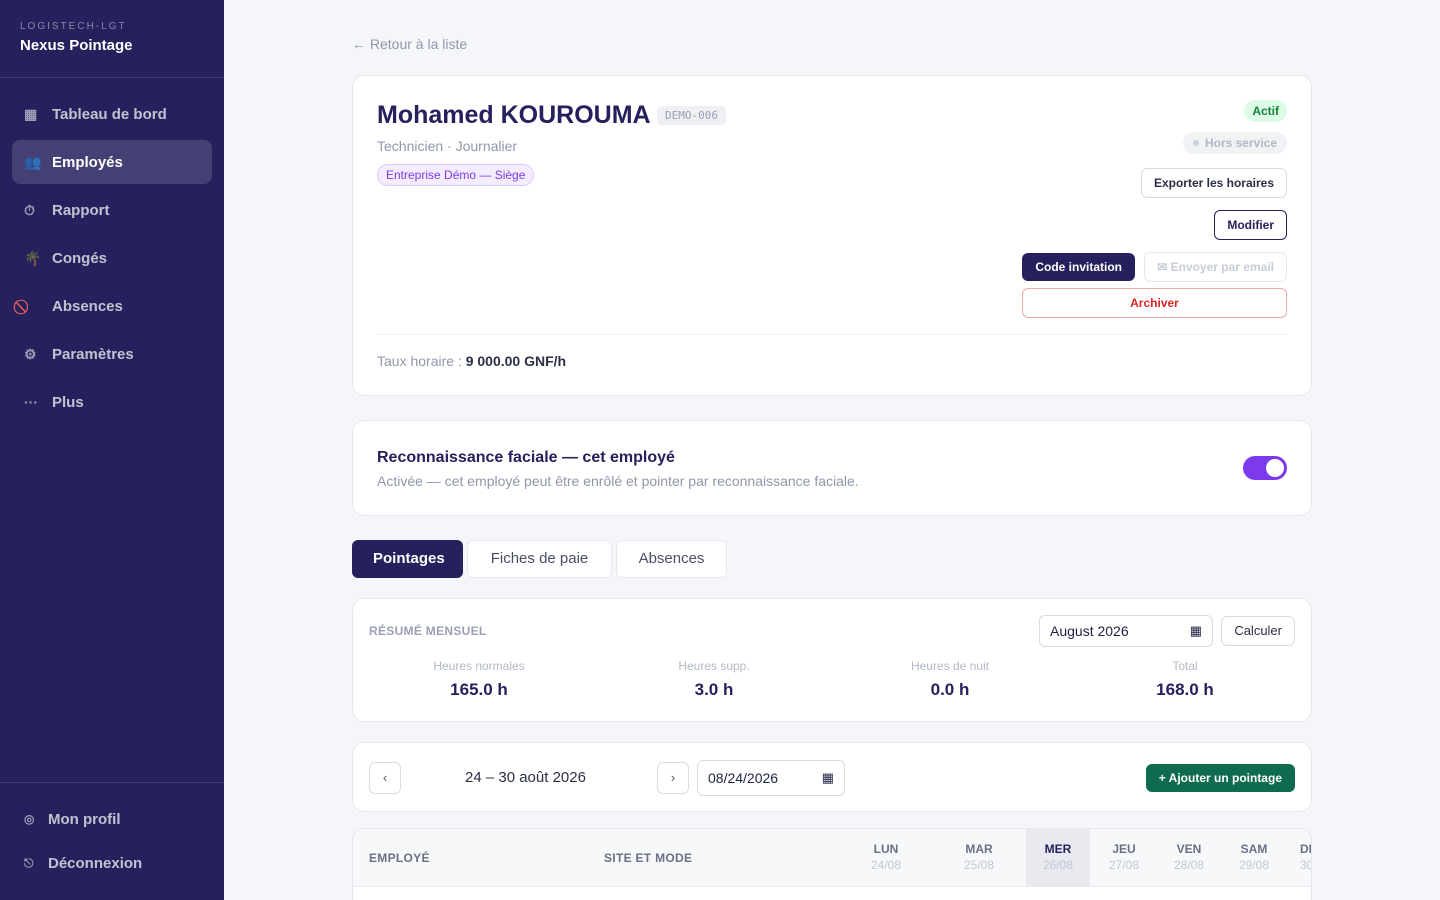 This screenshot has width=1440, height=900. What do you see at coordinates (479, 666) in the screenshot?
I see `stat-label: Heures normales` at bounding box center [479, 666].